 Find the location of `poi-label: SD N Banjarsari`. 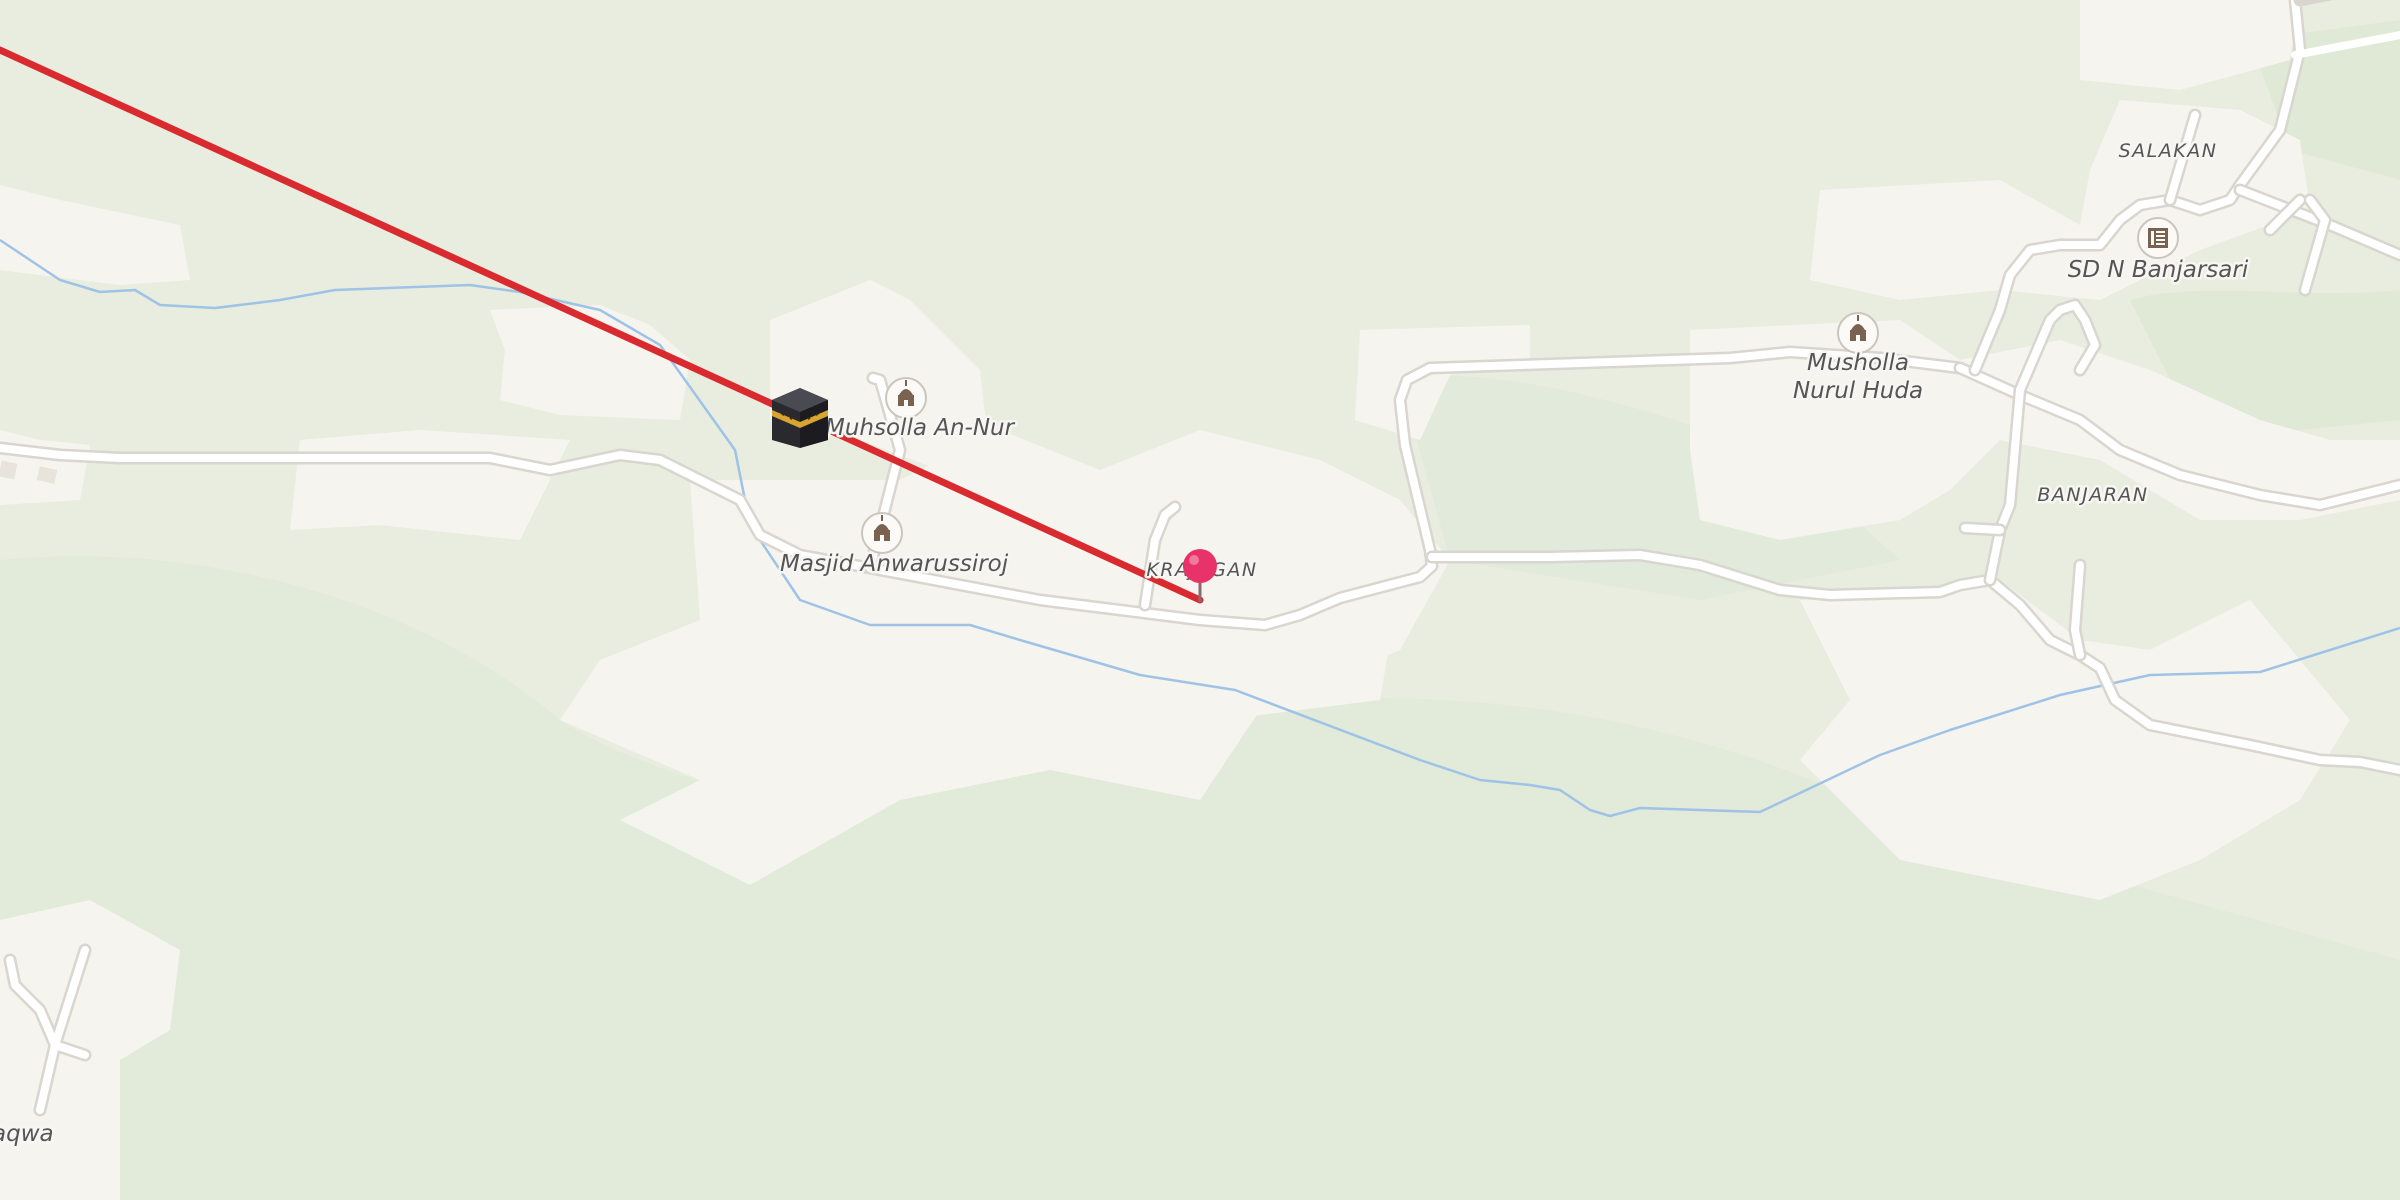

poi-label: SD N Banjarsari is located at coordinates (2158, 270).